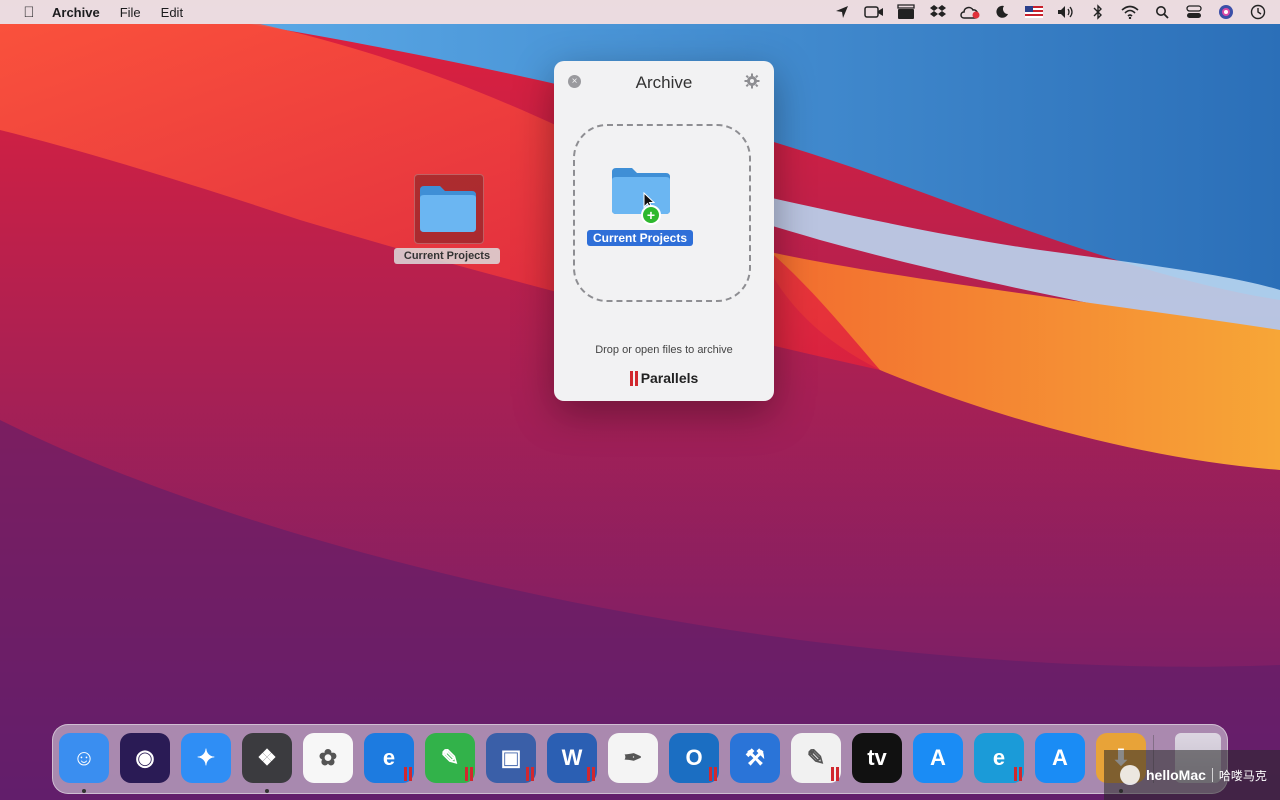 Image resolution: width=1280 pixels, height=800 pixels. I want to click on cloud-icon, so click(970, 12).